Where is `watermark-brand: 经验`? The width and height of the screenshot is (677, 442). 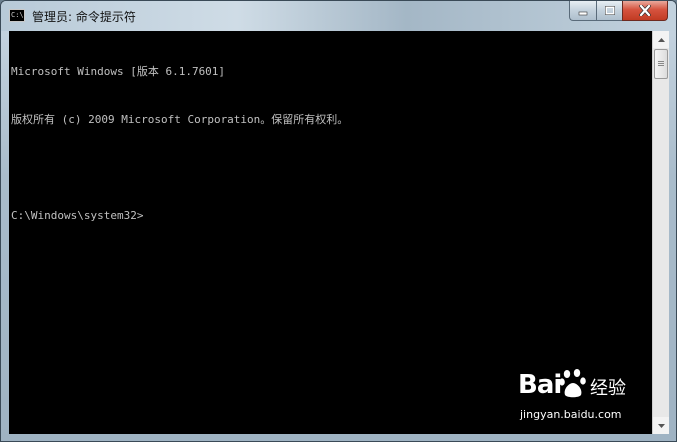
watermark-brand: 经验 is located at coordinates (608, 388).